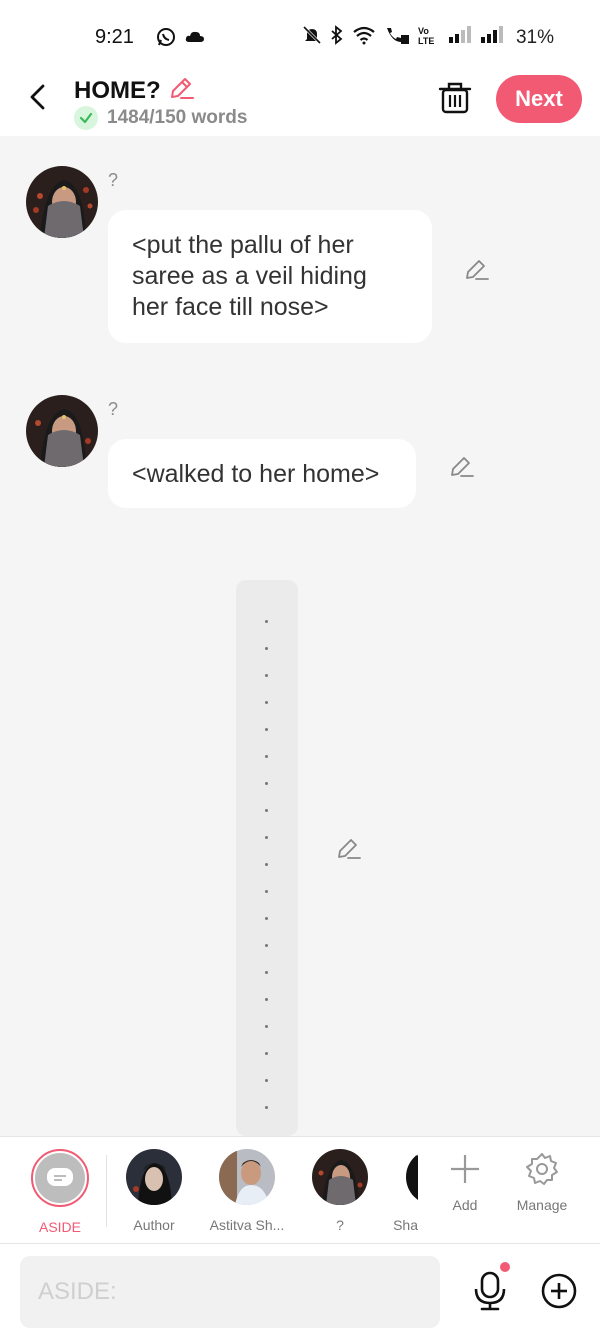 The width and height of the screenshot is (600, 1340). I want to click on character-label: Author, so click(154, 1225).